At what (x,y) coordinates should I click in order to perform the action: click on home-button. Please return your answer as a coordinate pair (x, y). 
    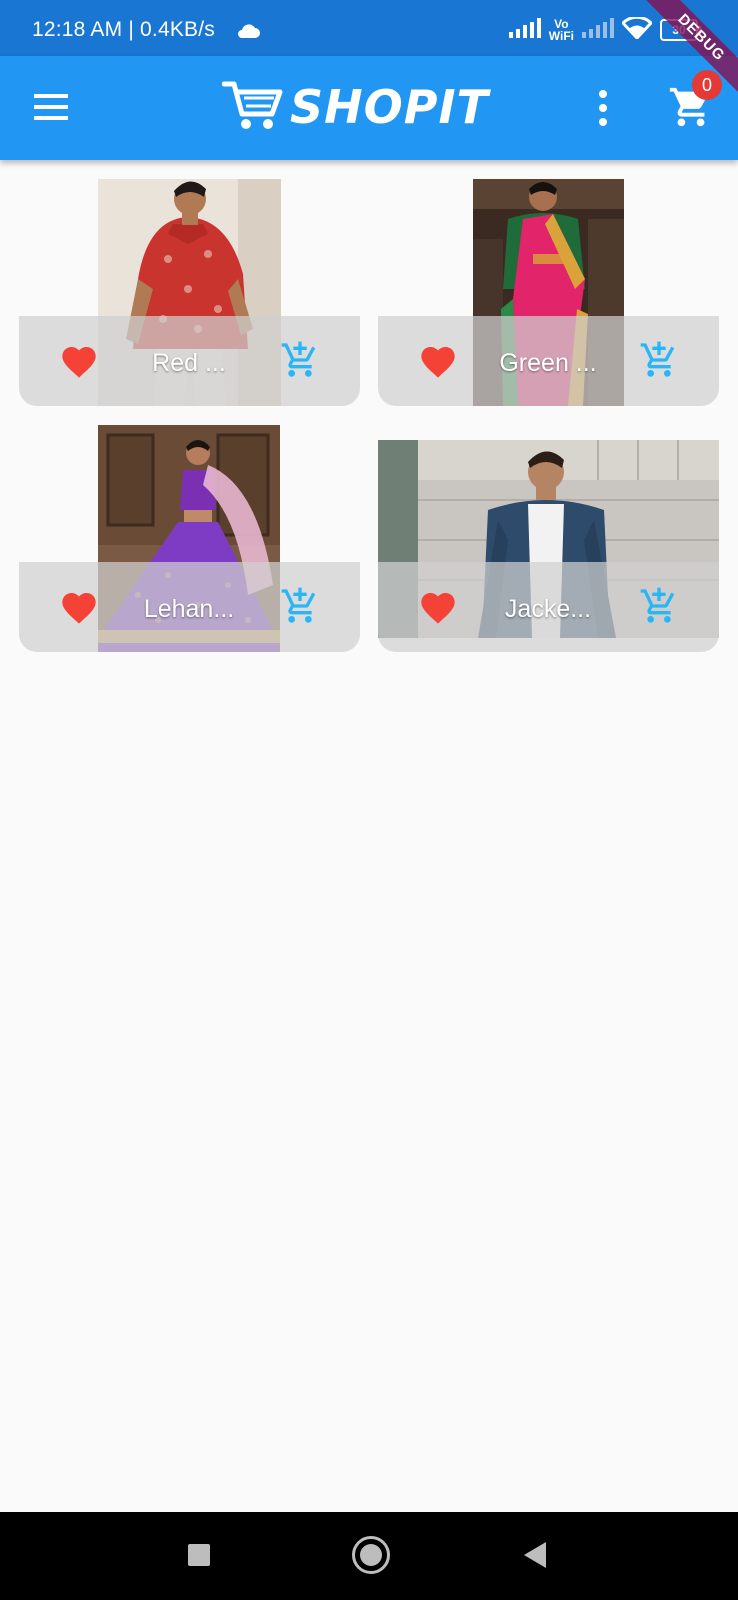
    Looking at the image, I should click on (371, 1555).